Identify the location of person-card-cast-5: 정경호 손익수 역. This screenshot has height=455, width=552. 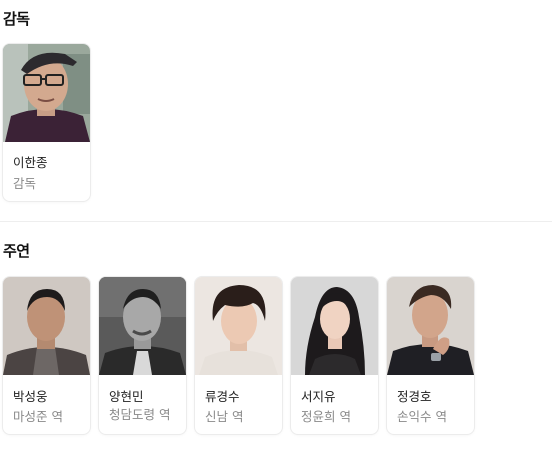
(430, 355).